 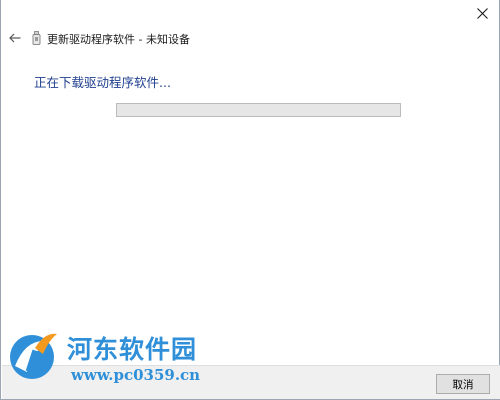 What do you see at coordinates (250, 38) in the screenshot?
I see `window-header: 更新驱动程序软件 - 未知设备` at bounding box center [250, 38].